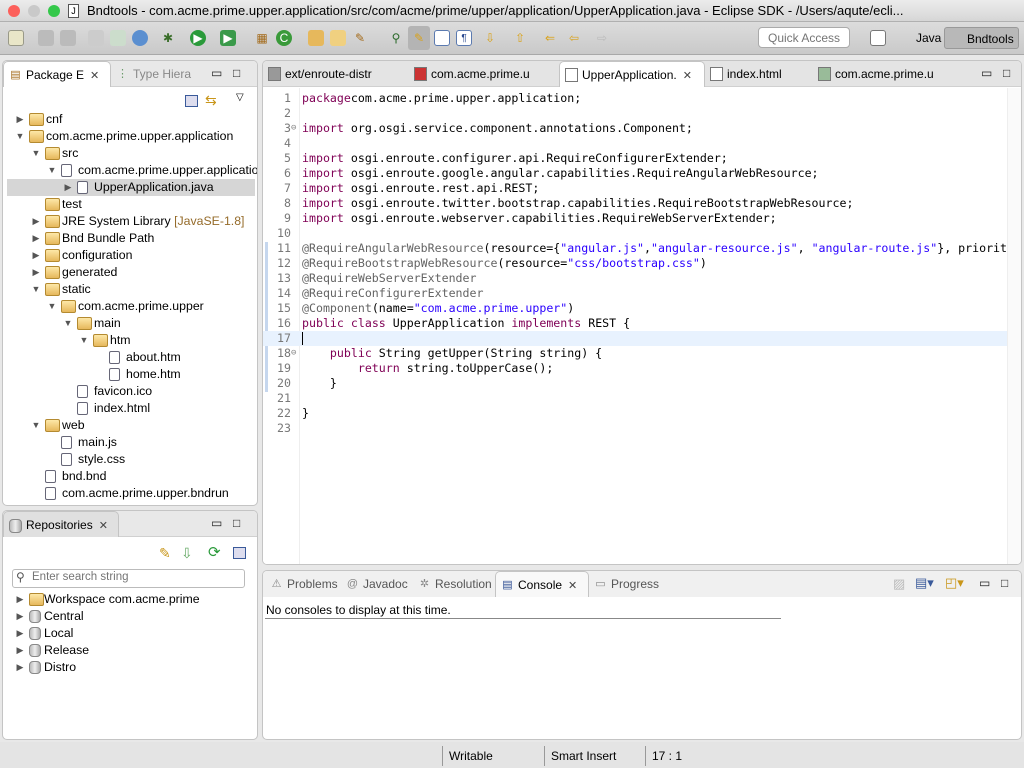 This screenshot has width=1024, height=768. I want to click on tab-type-hierarchy: ⋮ Type Hiera, so click(156, 74).